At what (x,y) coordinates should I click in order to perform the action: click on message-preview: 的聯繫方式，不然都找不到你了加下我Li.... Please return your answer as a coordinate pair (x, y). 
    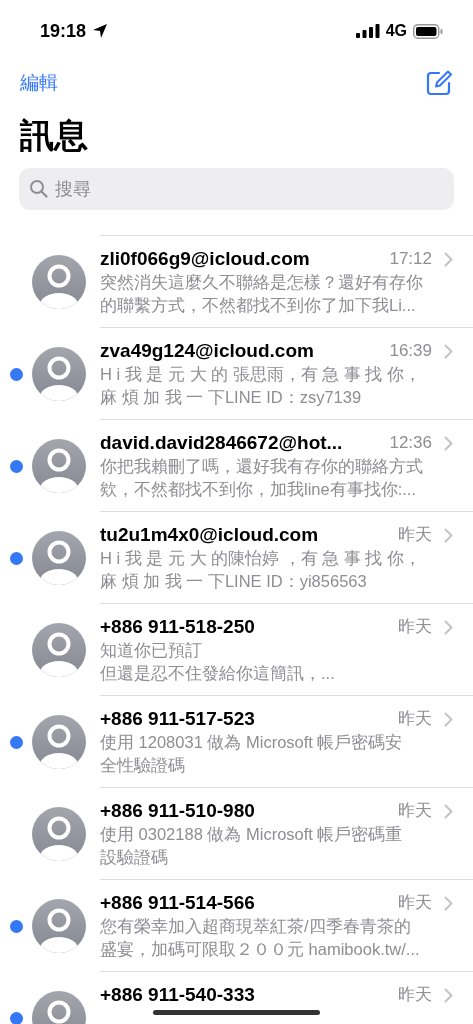
    Looking at the image, I should click on (258, 305).